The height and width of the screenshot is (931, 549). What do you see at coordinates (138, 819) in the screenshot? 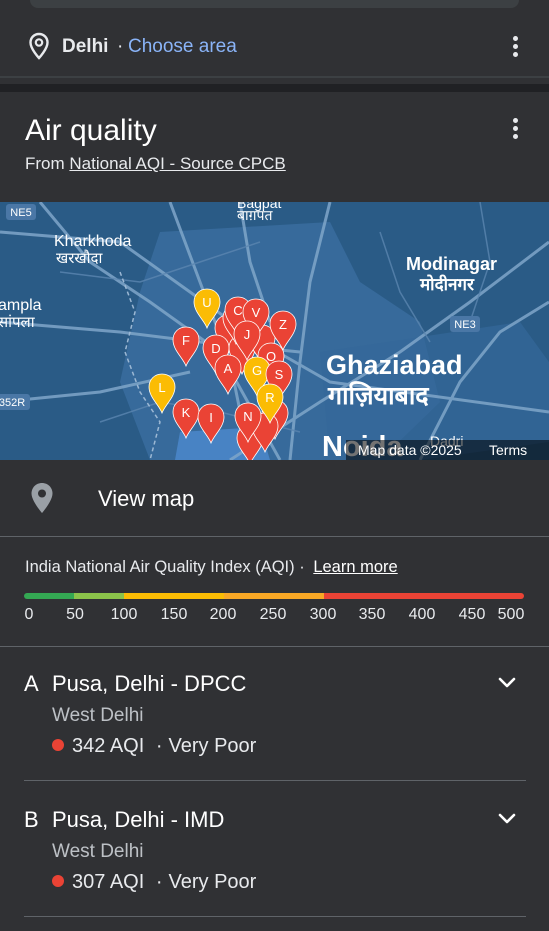
I see `station-name: Pusa, Delhi - IMD` at bounding box center [138, 819].